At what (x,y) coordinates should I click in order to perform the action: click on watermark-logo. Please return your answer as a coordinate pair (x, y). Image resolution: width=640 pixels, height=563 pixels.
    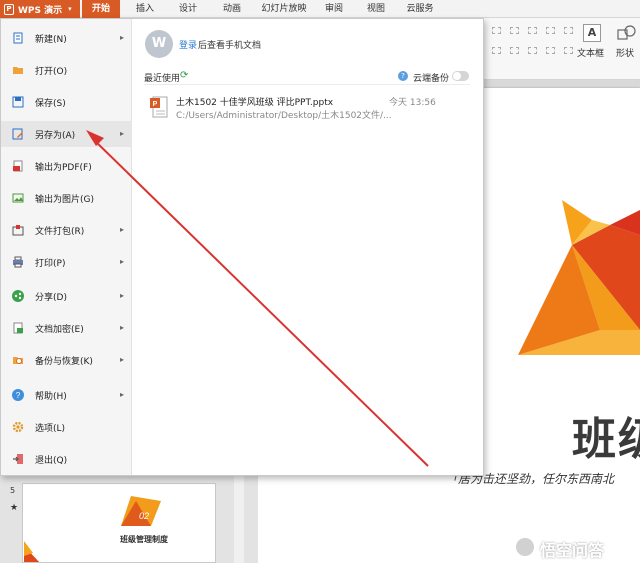
    Looking at the image, I should click on (525, 547).